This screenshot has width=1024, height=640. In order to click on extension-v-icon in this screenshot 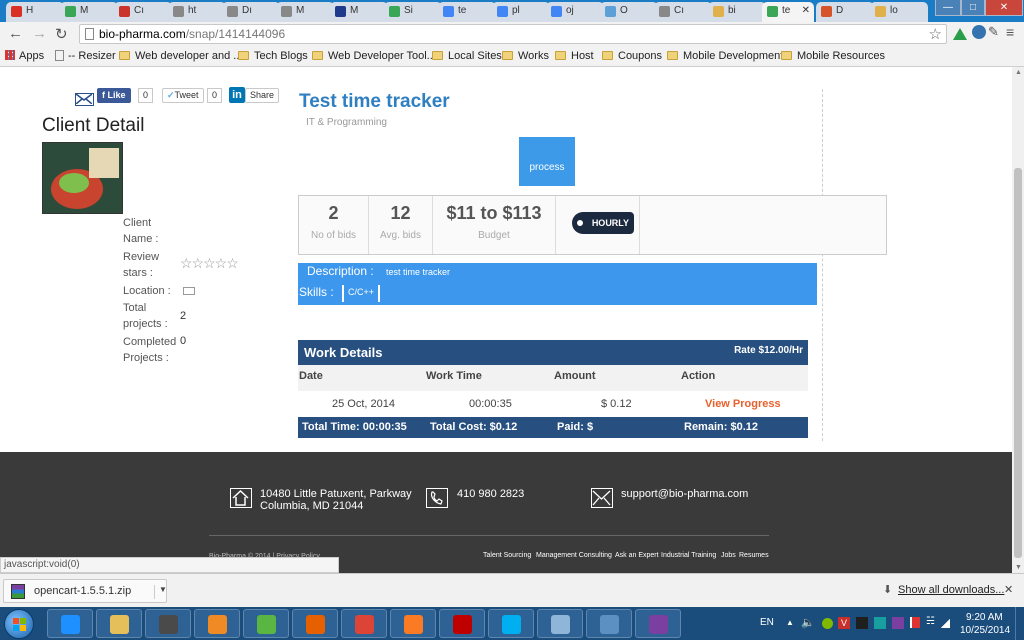, I will do `click(979, 32)`.